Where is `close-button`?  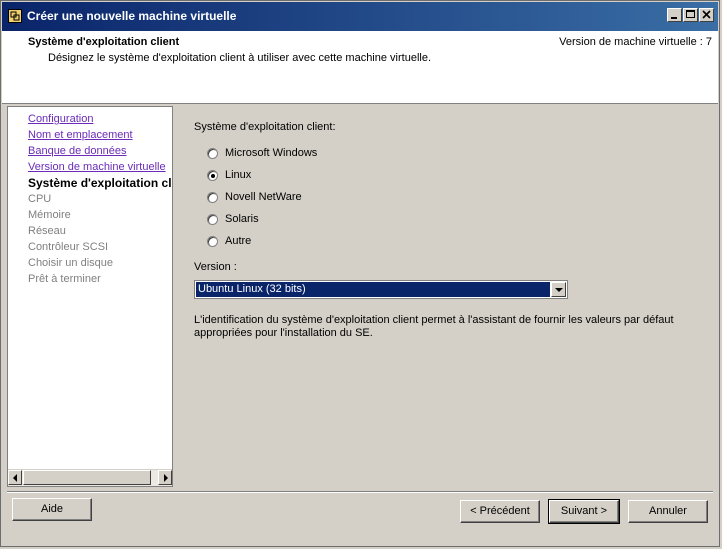 close-button is located at coordinates (706, 15).